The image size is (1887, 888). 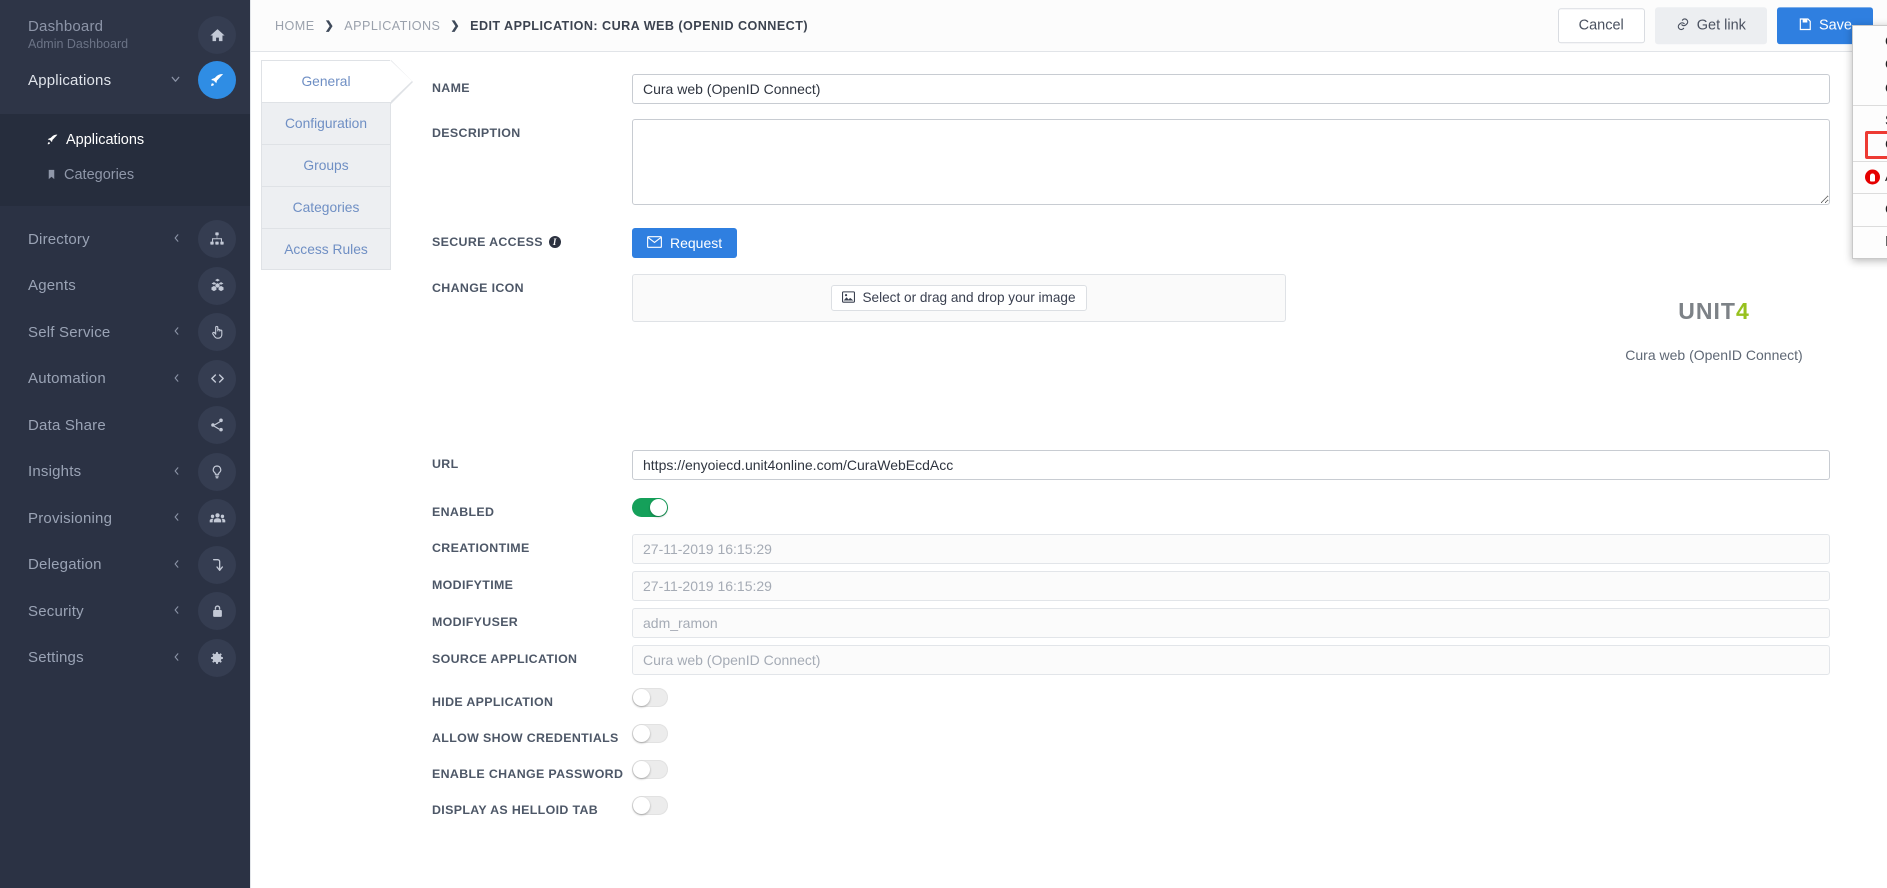 What do you see at coordinates (67, 425) in the screenshot?
I see `sidebar-item-label: Data Share` at bounding box center [67, 425].